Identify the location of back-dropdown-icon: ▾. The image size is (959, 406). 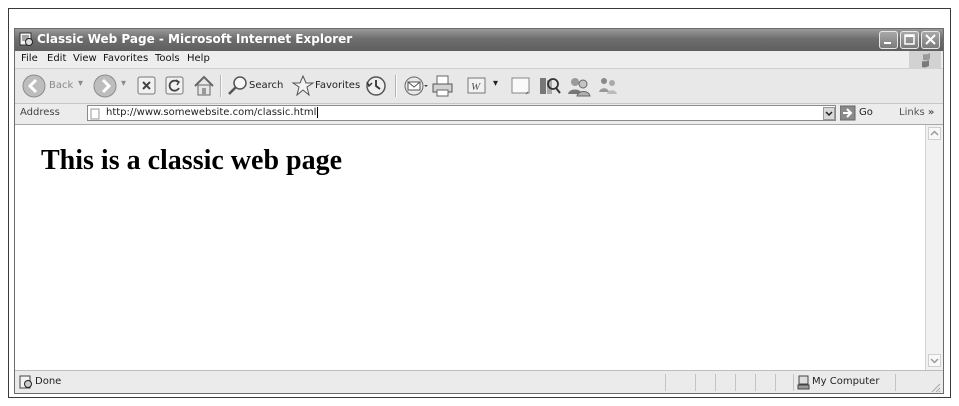
(80, 83).